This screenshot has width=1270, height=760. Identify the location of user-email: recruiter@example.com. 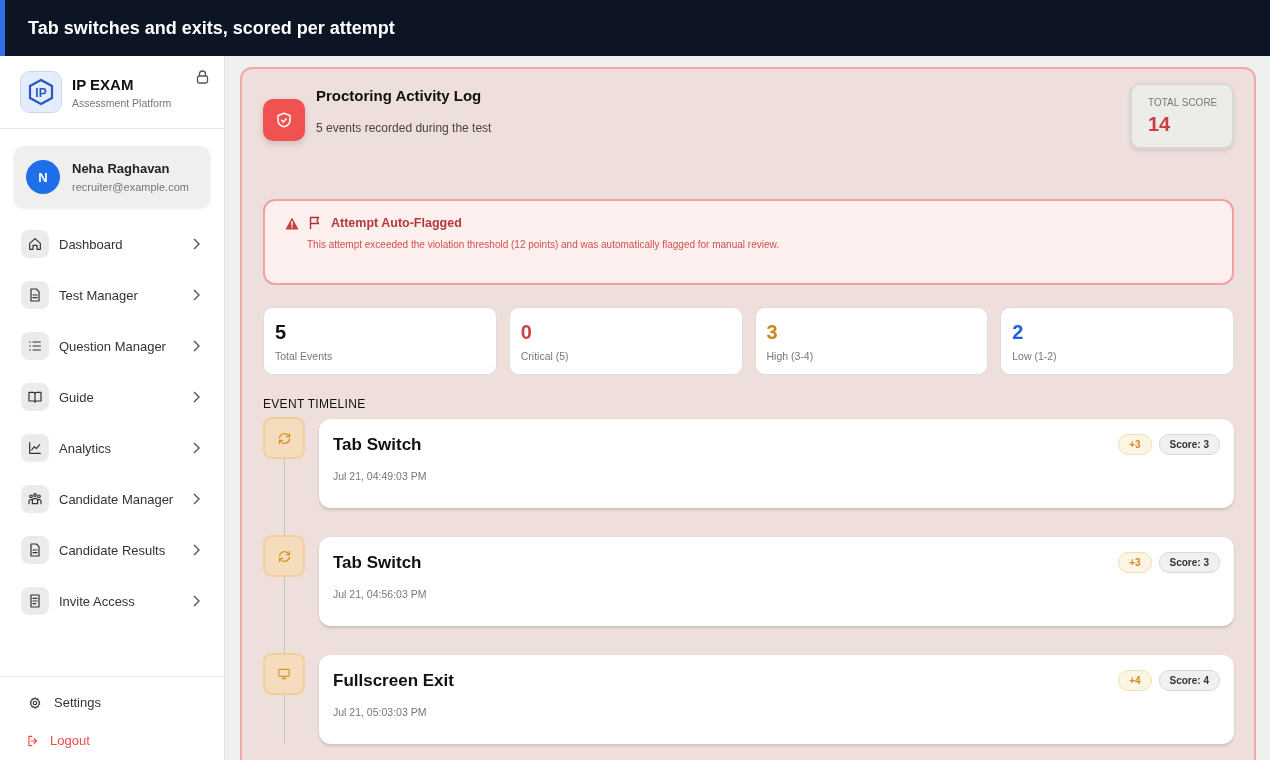
(130, 187).